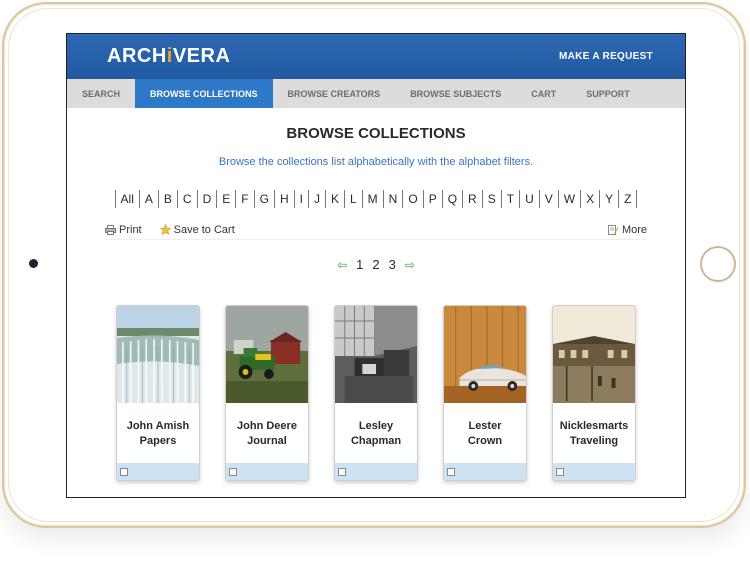 This screenshot has width=750, height=563. What do you see at coordinates (283, 199) in the screenshot?
I see `alphabet-filter-h: H` at bounding box center [283, 199].